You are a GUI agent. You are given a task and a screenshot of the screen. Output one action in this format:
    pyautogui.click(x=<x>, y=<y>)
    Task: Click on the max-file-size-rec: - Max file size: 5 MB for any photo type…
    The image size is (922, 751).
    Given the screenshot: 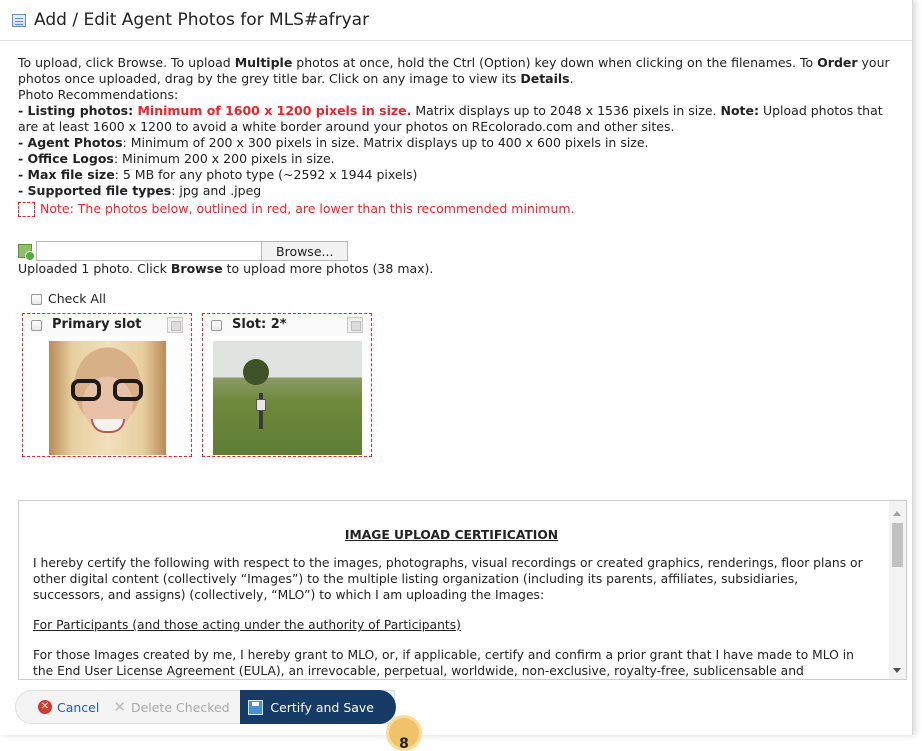 What is the action you would take?
    pyautogui.click(x=218, y=174)
    